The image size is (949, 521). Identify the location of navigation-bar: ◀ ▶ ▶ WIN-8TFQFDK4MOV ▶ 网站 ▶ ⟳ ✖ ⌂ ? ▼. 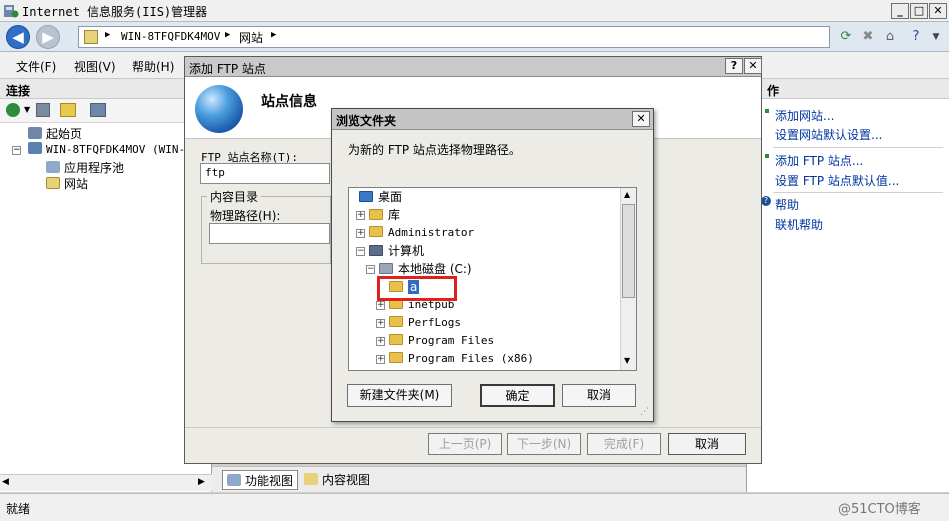
(474, 37).